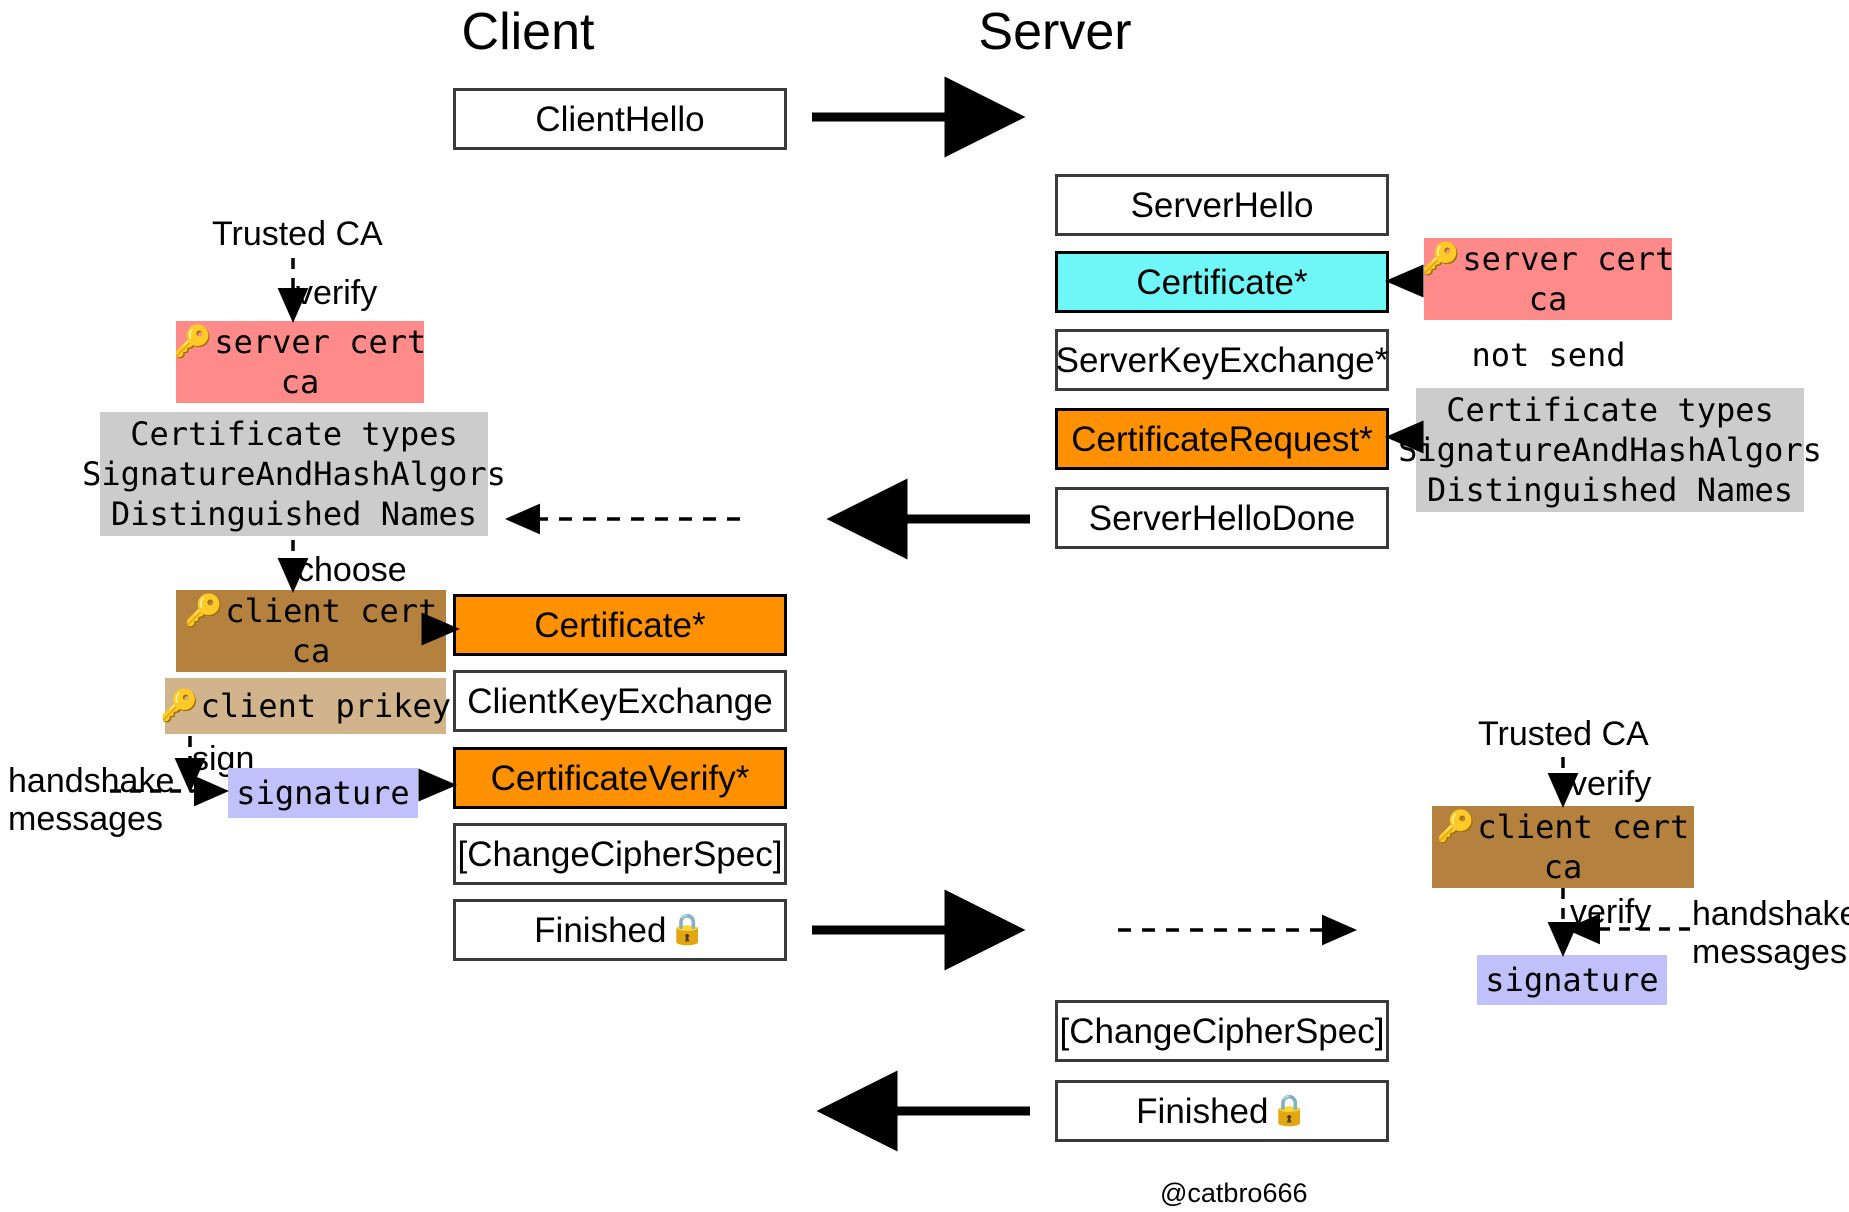 The width and height of the screenshot is (1849, 1212). I want to click on server-message-change-cipher-spec-label: [ChangeCipherSpec], so click(1222, 1031).